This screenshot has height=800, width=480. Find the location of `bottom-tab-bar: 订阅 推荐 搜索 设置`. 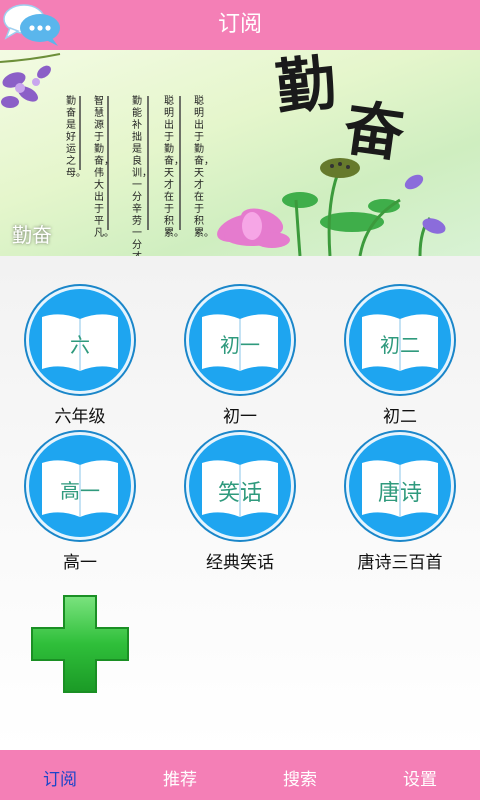

bottom-tab-bar: 订阅 推荐 搜索 设置 is located at coordinates (240, 775).